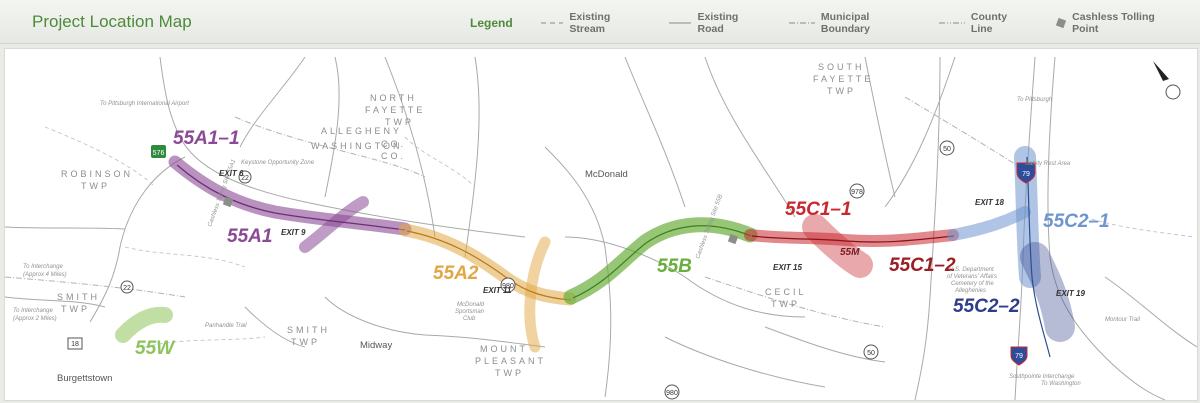 The width and height of the screenshot is (1200, 403). What do you see at coordinates (112, 21) in the screenshot?
I see `page-title: Project Location Map` at bounding box center [112, 21].